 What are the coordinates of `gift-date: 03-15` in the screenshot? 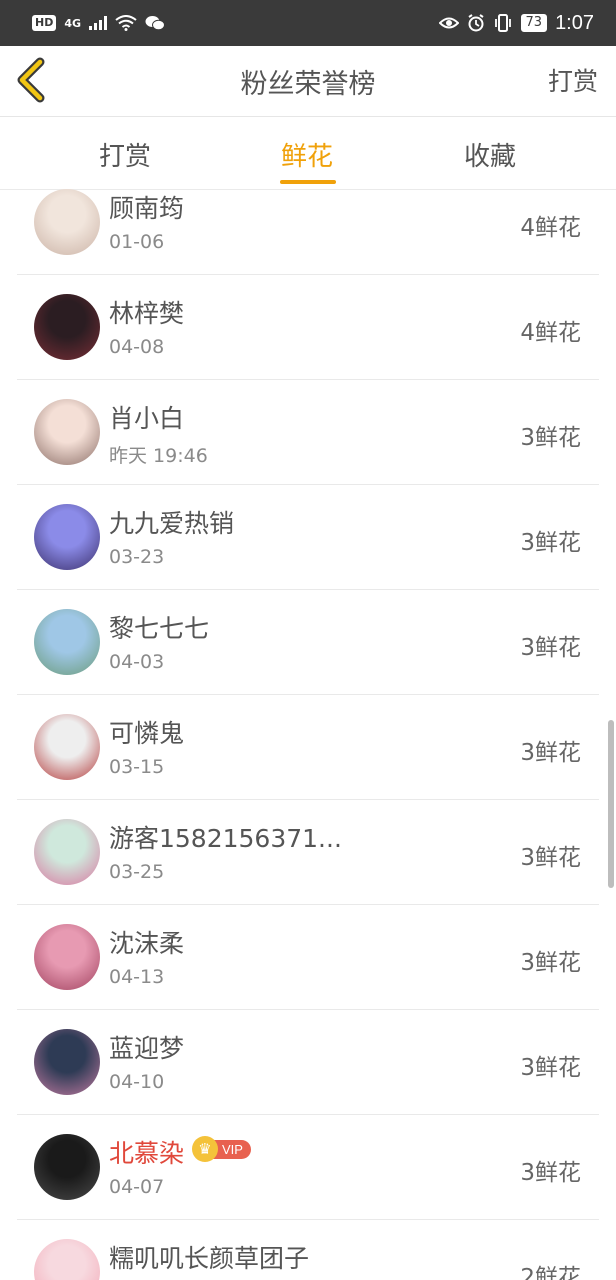 It's located at (137, 767).